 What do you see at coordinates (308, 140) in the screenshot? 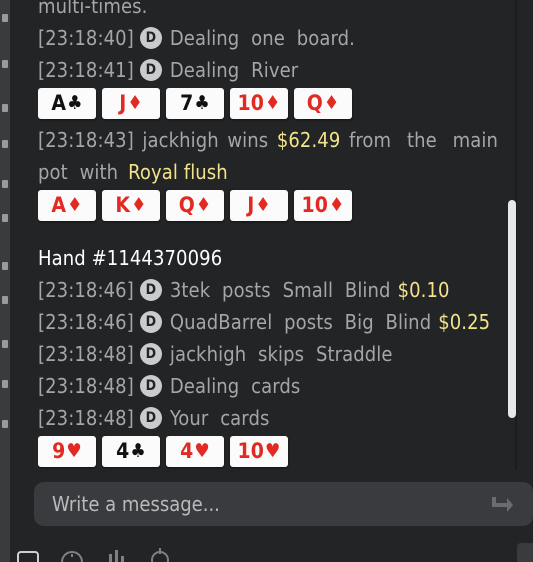
I see `win-amount: $62.49` at bounding box center [308, 140].